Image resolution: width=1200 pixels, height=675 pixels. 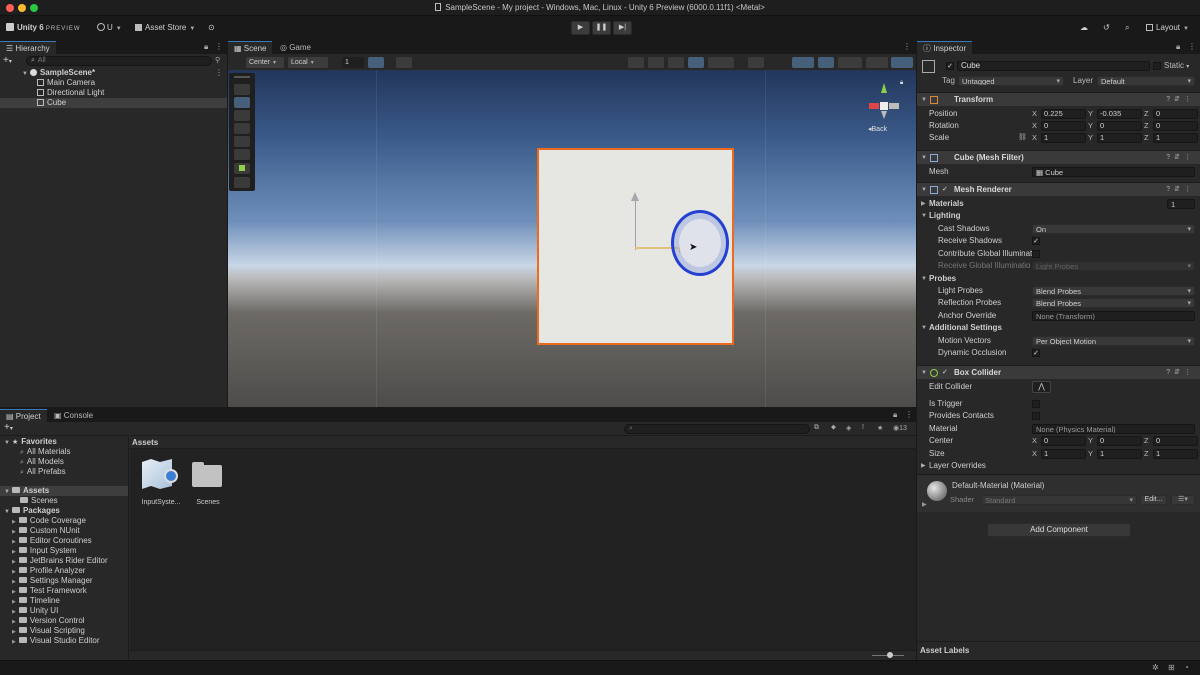 I want to click on hierarchy-item-directional-light: Directional Light, so click(x=113, y=93).